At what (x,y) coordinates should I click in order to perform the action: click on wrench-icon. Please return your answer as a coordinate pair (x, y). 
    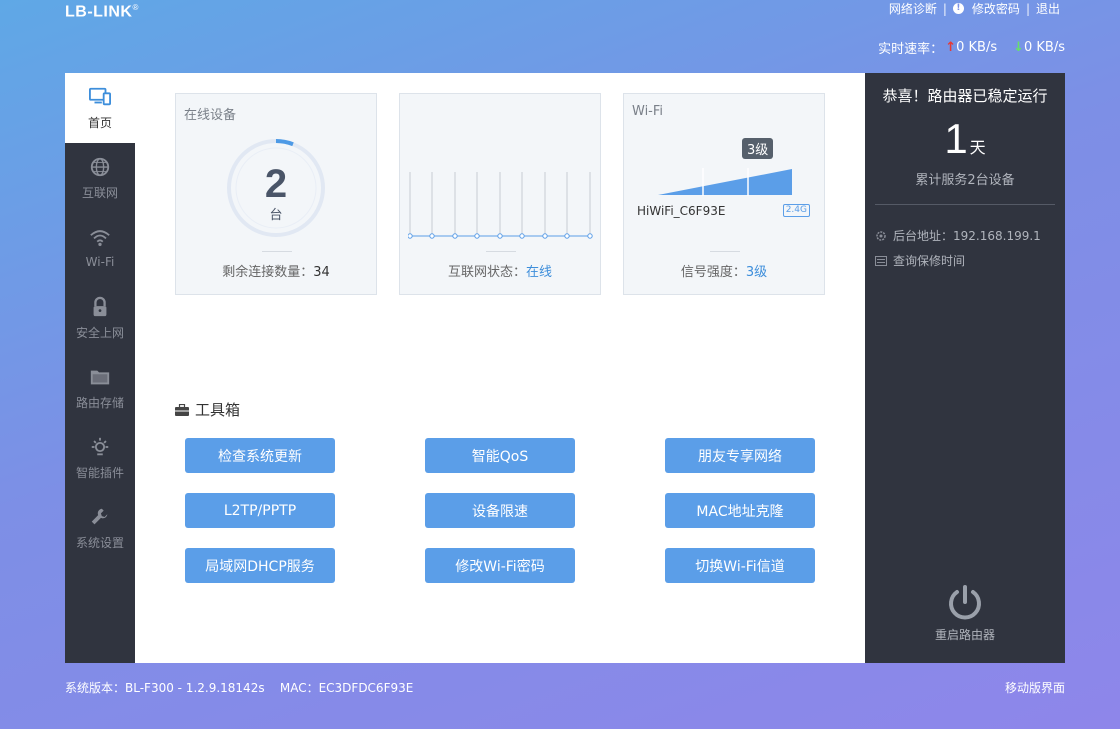
    Looking at the image, I should click on (99, 516).